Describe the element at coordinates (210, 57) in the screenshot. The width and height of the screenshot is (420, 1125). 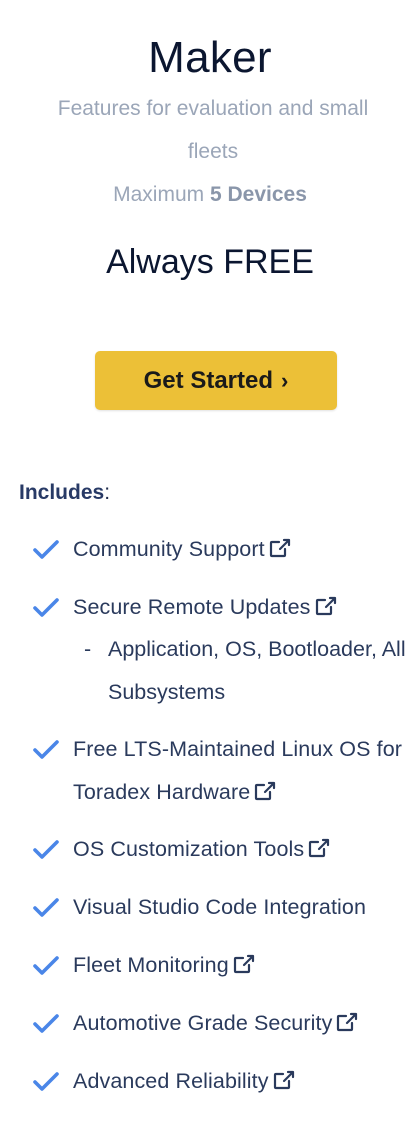
I see `plan-title: Maker` at that location.